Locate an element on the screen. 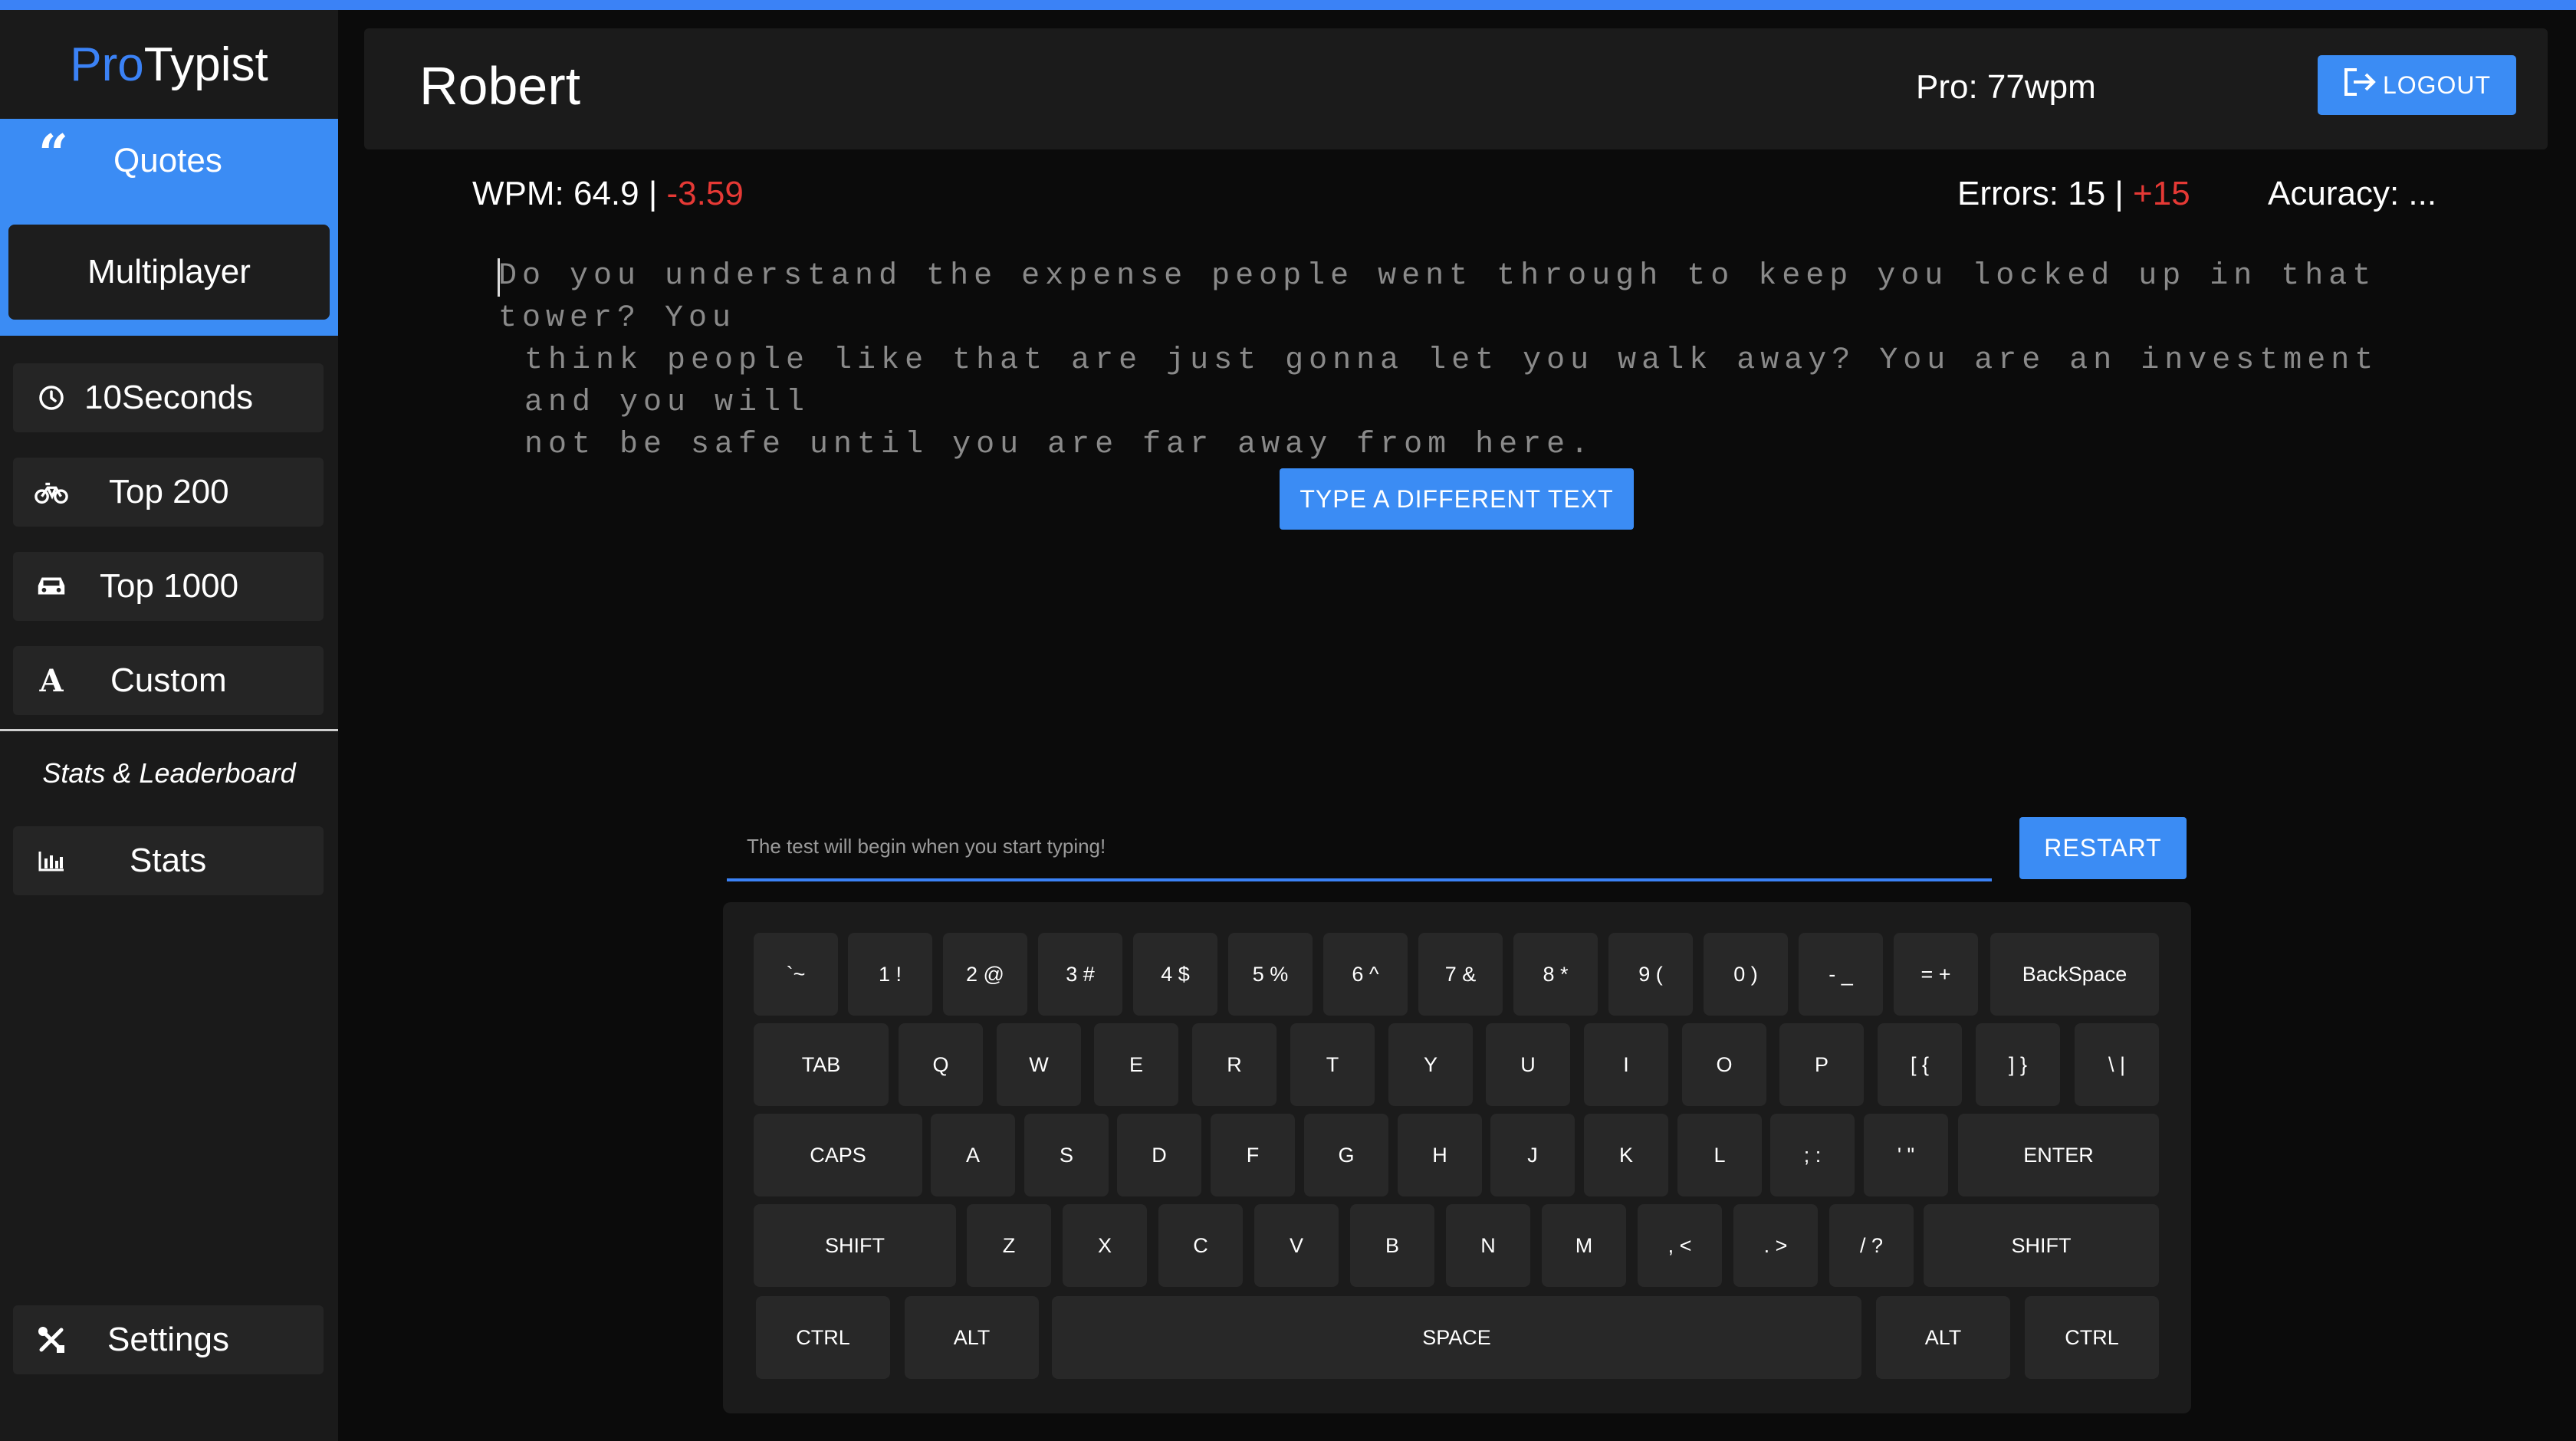  quote-icon: “ is located at coordinates (53, 154).